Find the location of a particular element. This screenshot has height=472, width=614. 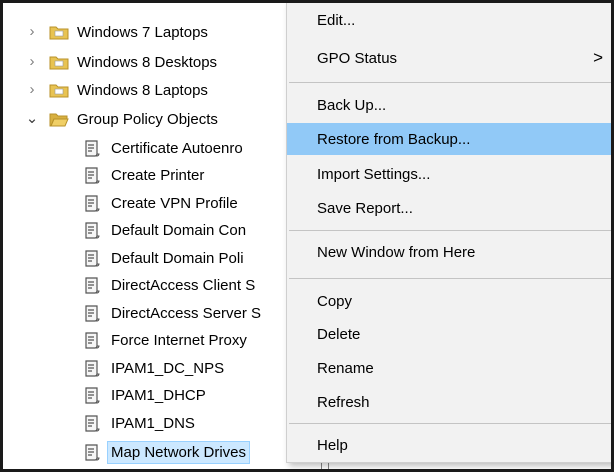

tree-item-label: Map Network Drives is located at coordinates (178, 452).